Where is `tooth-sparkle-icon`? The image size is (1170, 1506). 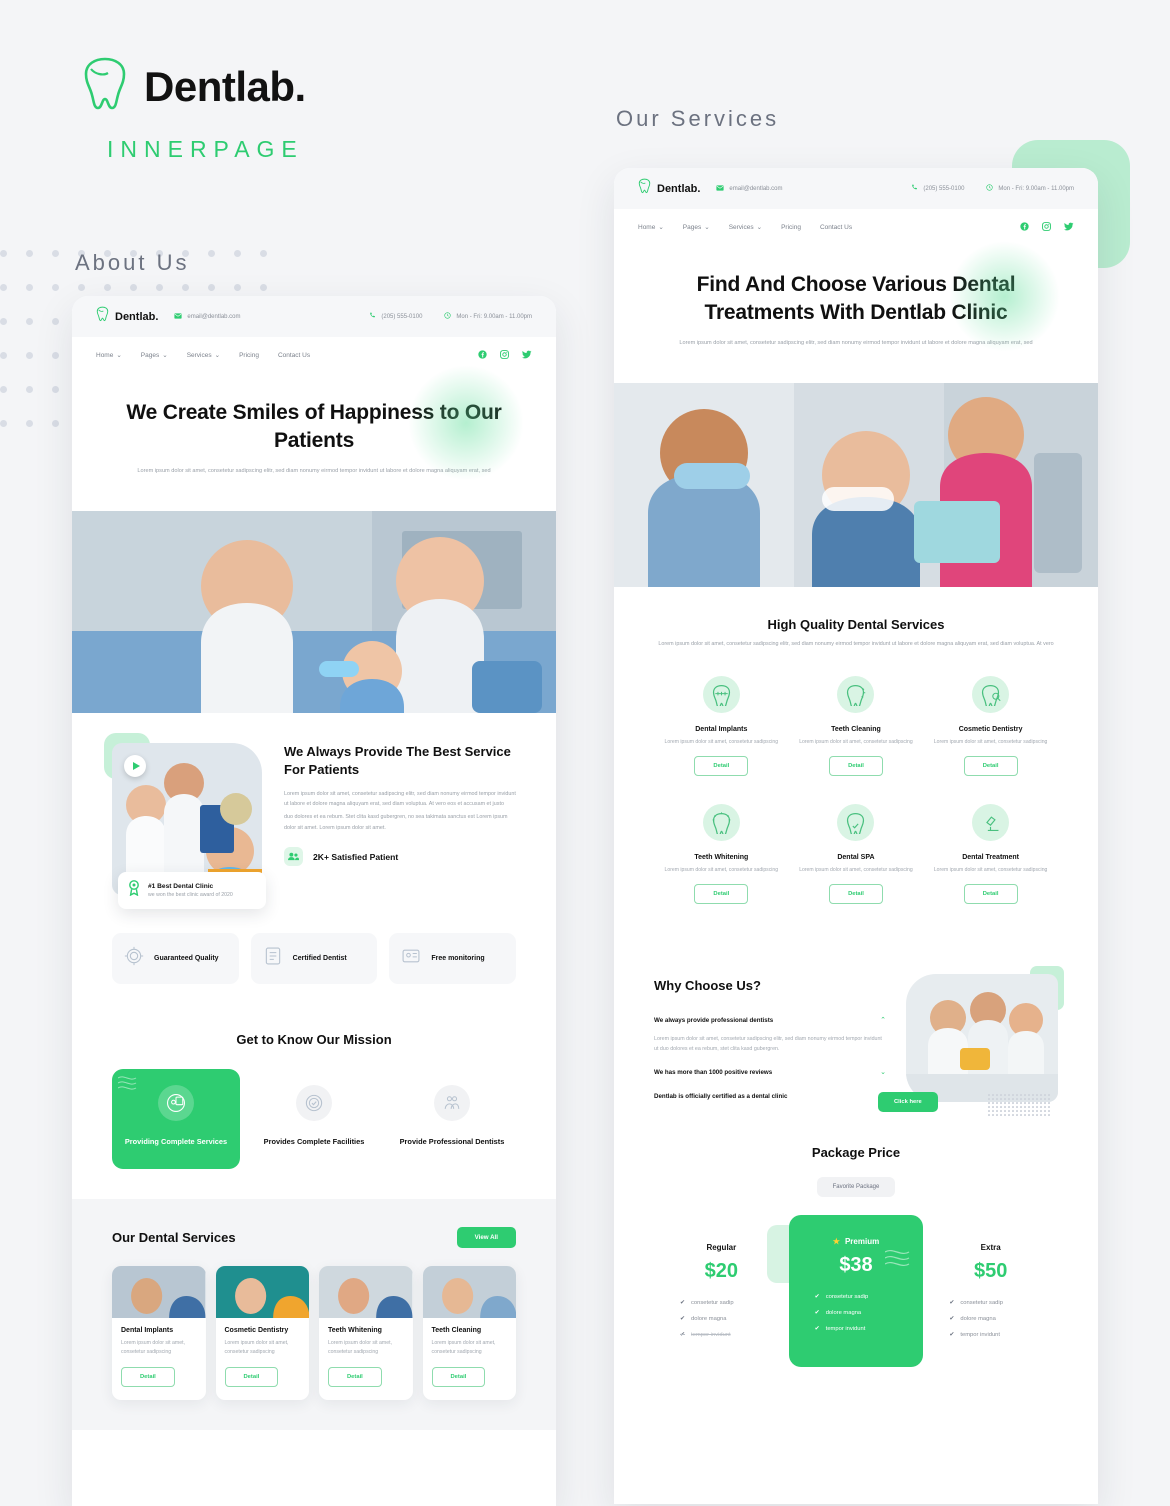
tooth-sparkle-icon is located at coordinates (856, 694).